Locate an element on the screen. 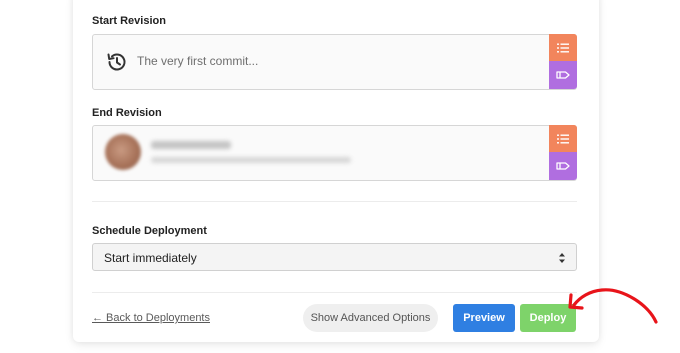 The image size is (680, 353). back-to-deployments-link: ← Back to Deployments is located at coordinates (151, 318).